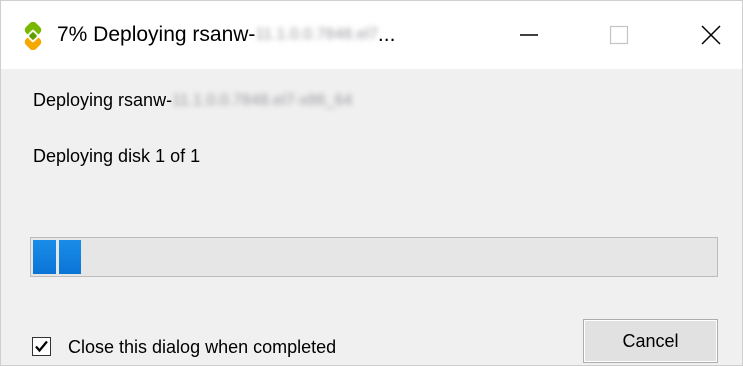  I want to click on deploying-blurred-version: 11.1.0.0.7848.el7-x86_64, so click(262, 101).